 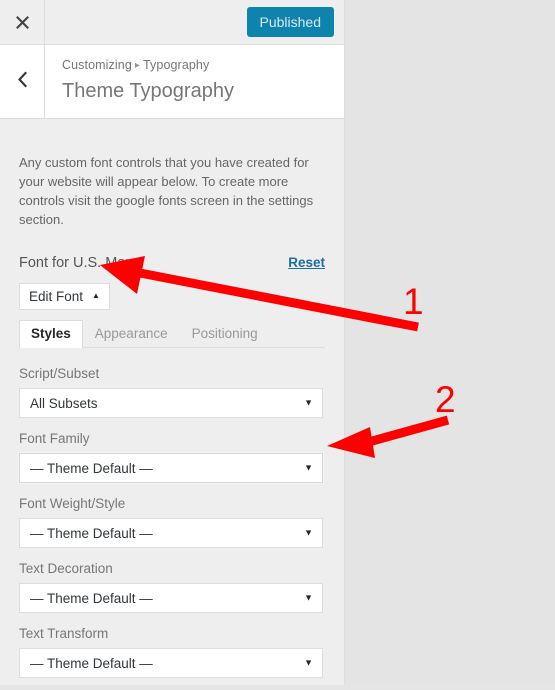 I want to click on tab-appearance: Appearance, so click(x=131, y=333).